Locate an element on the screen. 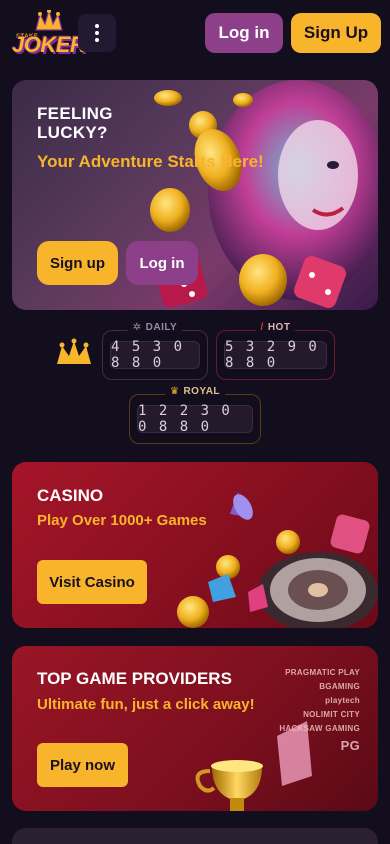 This screenshot has height=844, width=390. provider-logo: BGAMING is located at coordinates (339, 686).